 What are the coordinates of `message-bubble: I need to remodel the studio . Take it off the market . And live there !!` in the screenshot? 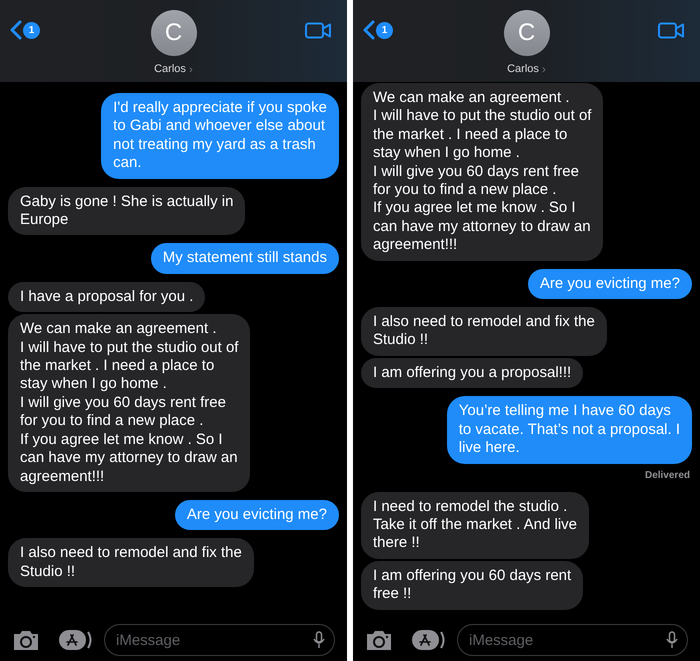 It's located at (475, 525).